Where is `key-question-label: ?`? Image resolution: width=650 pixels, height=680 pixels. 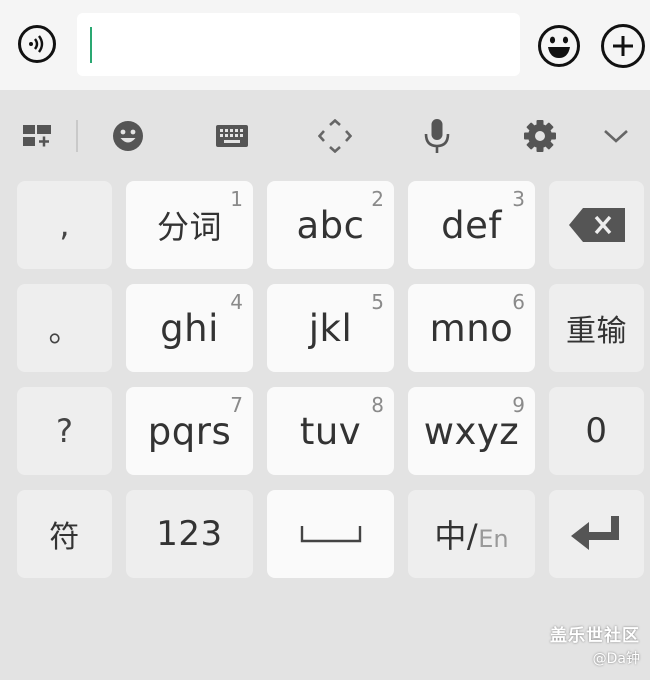 key-question-label: ? is located at coordinates (64, 431).